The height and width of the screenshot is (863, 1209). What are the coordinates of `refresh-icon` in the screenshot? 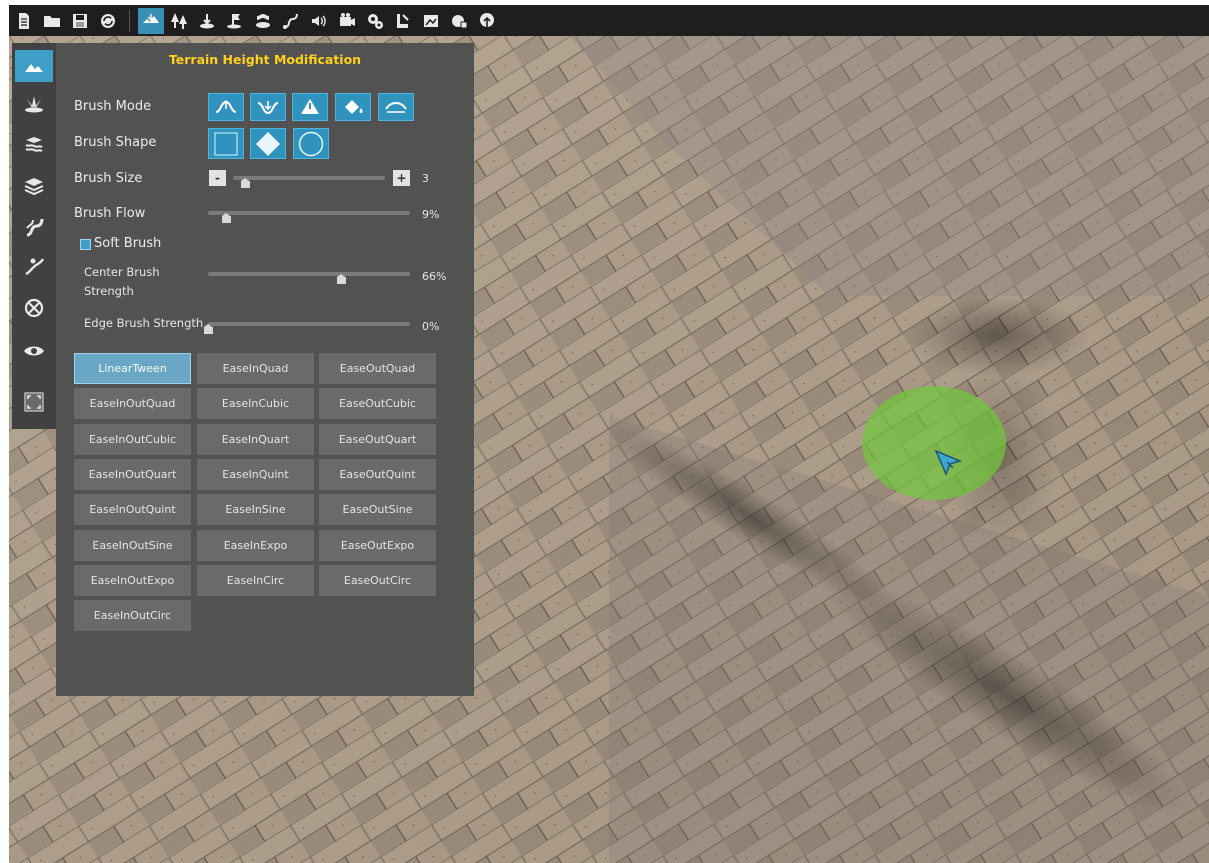 It's located at (108, 21).